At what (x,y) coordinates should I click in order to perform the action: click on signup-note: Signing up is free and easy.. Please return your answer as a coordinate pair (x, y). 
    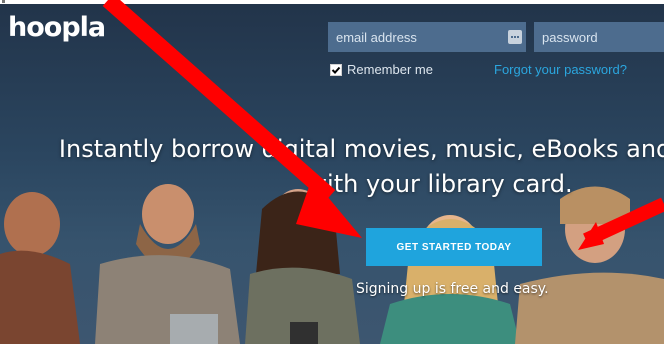
    Looking at the image, I should click on (452, 289).